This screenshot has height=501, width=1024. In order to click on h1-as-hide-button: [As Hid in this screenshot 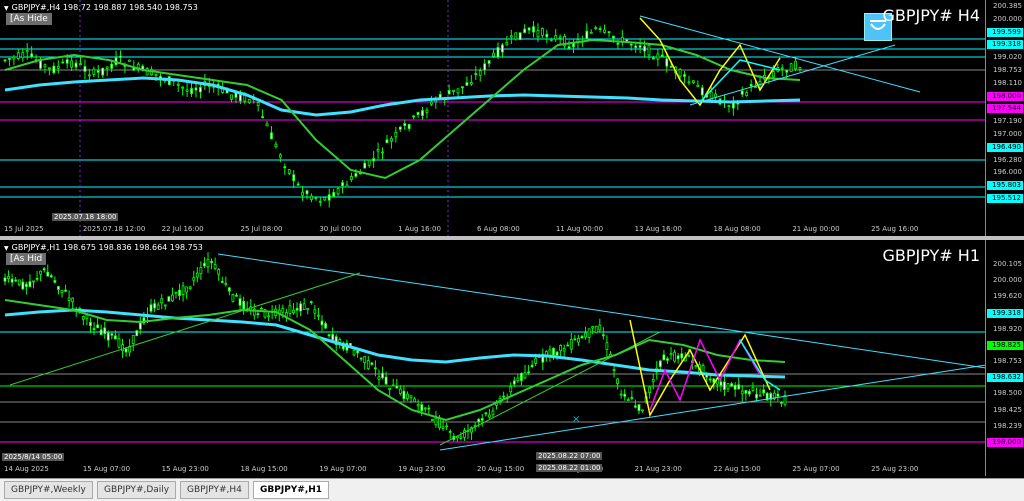, I will do `click(26, 259)`.